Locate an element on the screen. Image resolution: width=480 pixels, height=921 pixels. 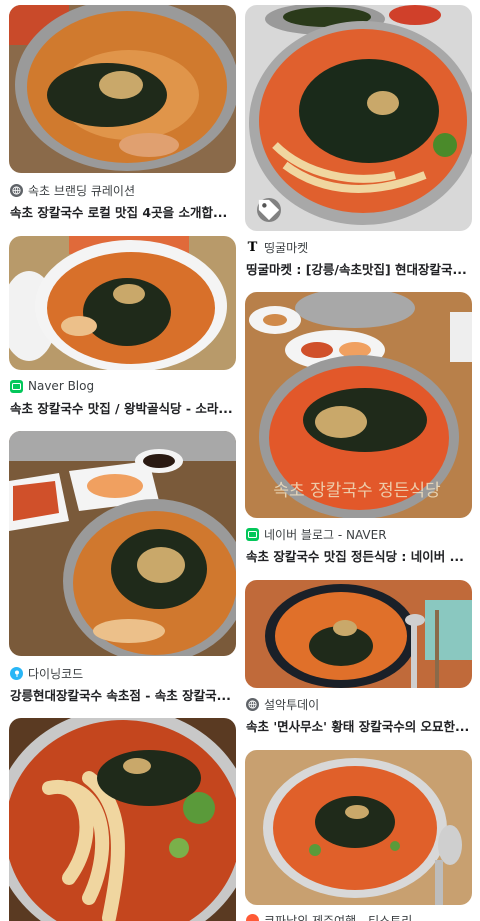
result-source: 속초 브랜딩 큐레이션 is located at coordinates (123, 190).